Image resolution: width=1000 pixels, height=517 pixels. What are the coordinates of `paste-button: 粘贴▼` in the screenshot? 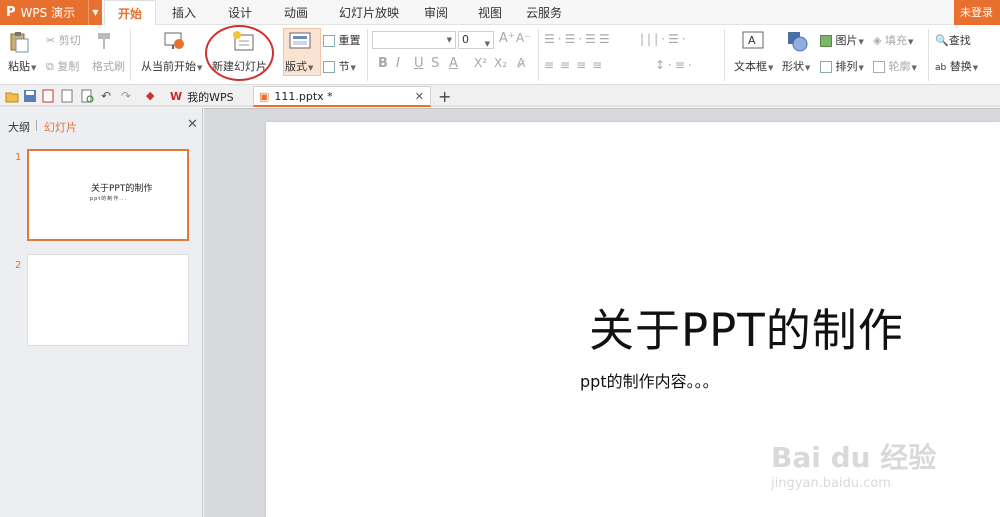 It's located at (22, 66).